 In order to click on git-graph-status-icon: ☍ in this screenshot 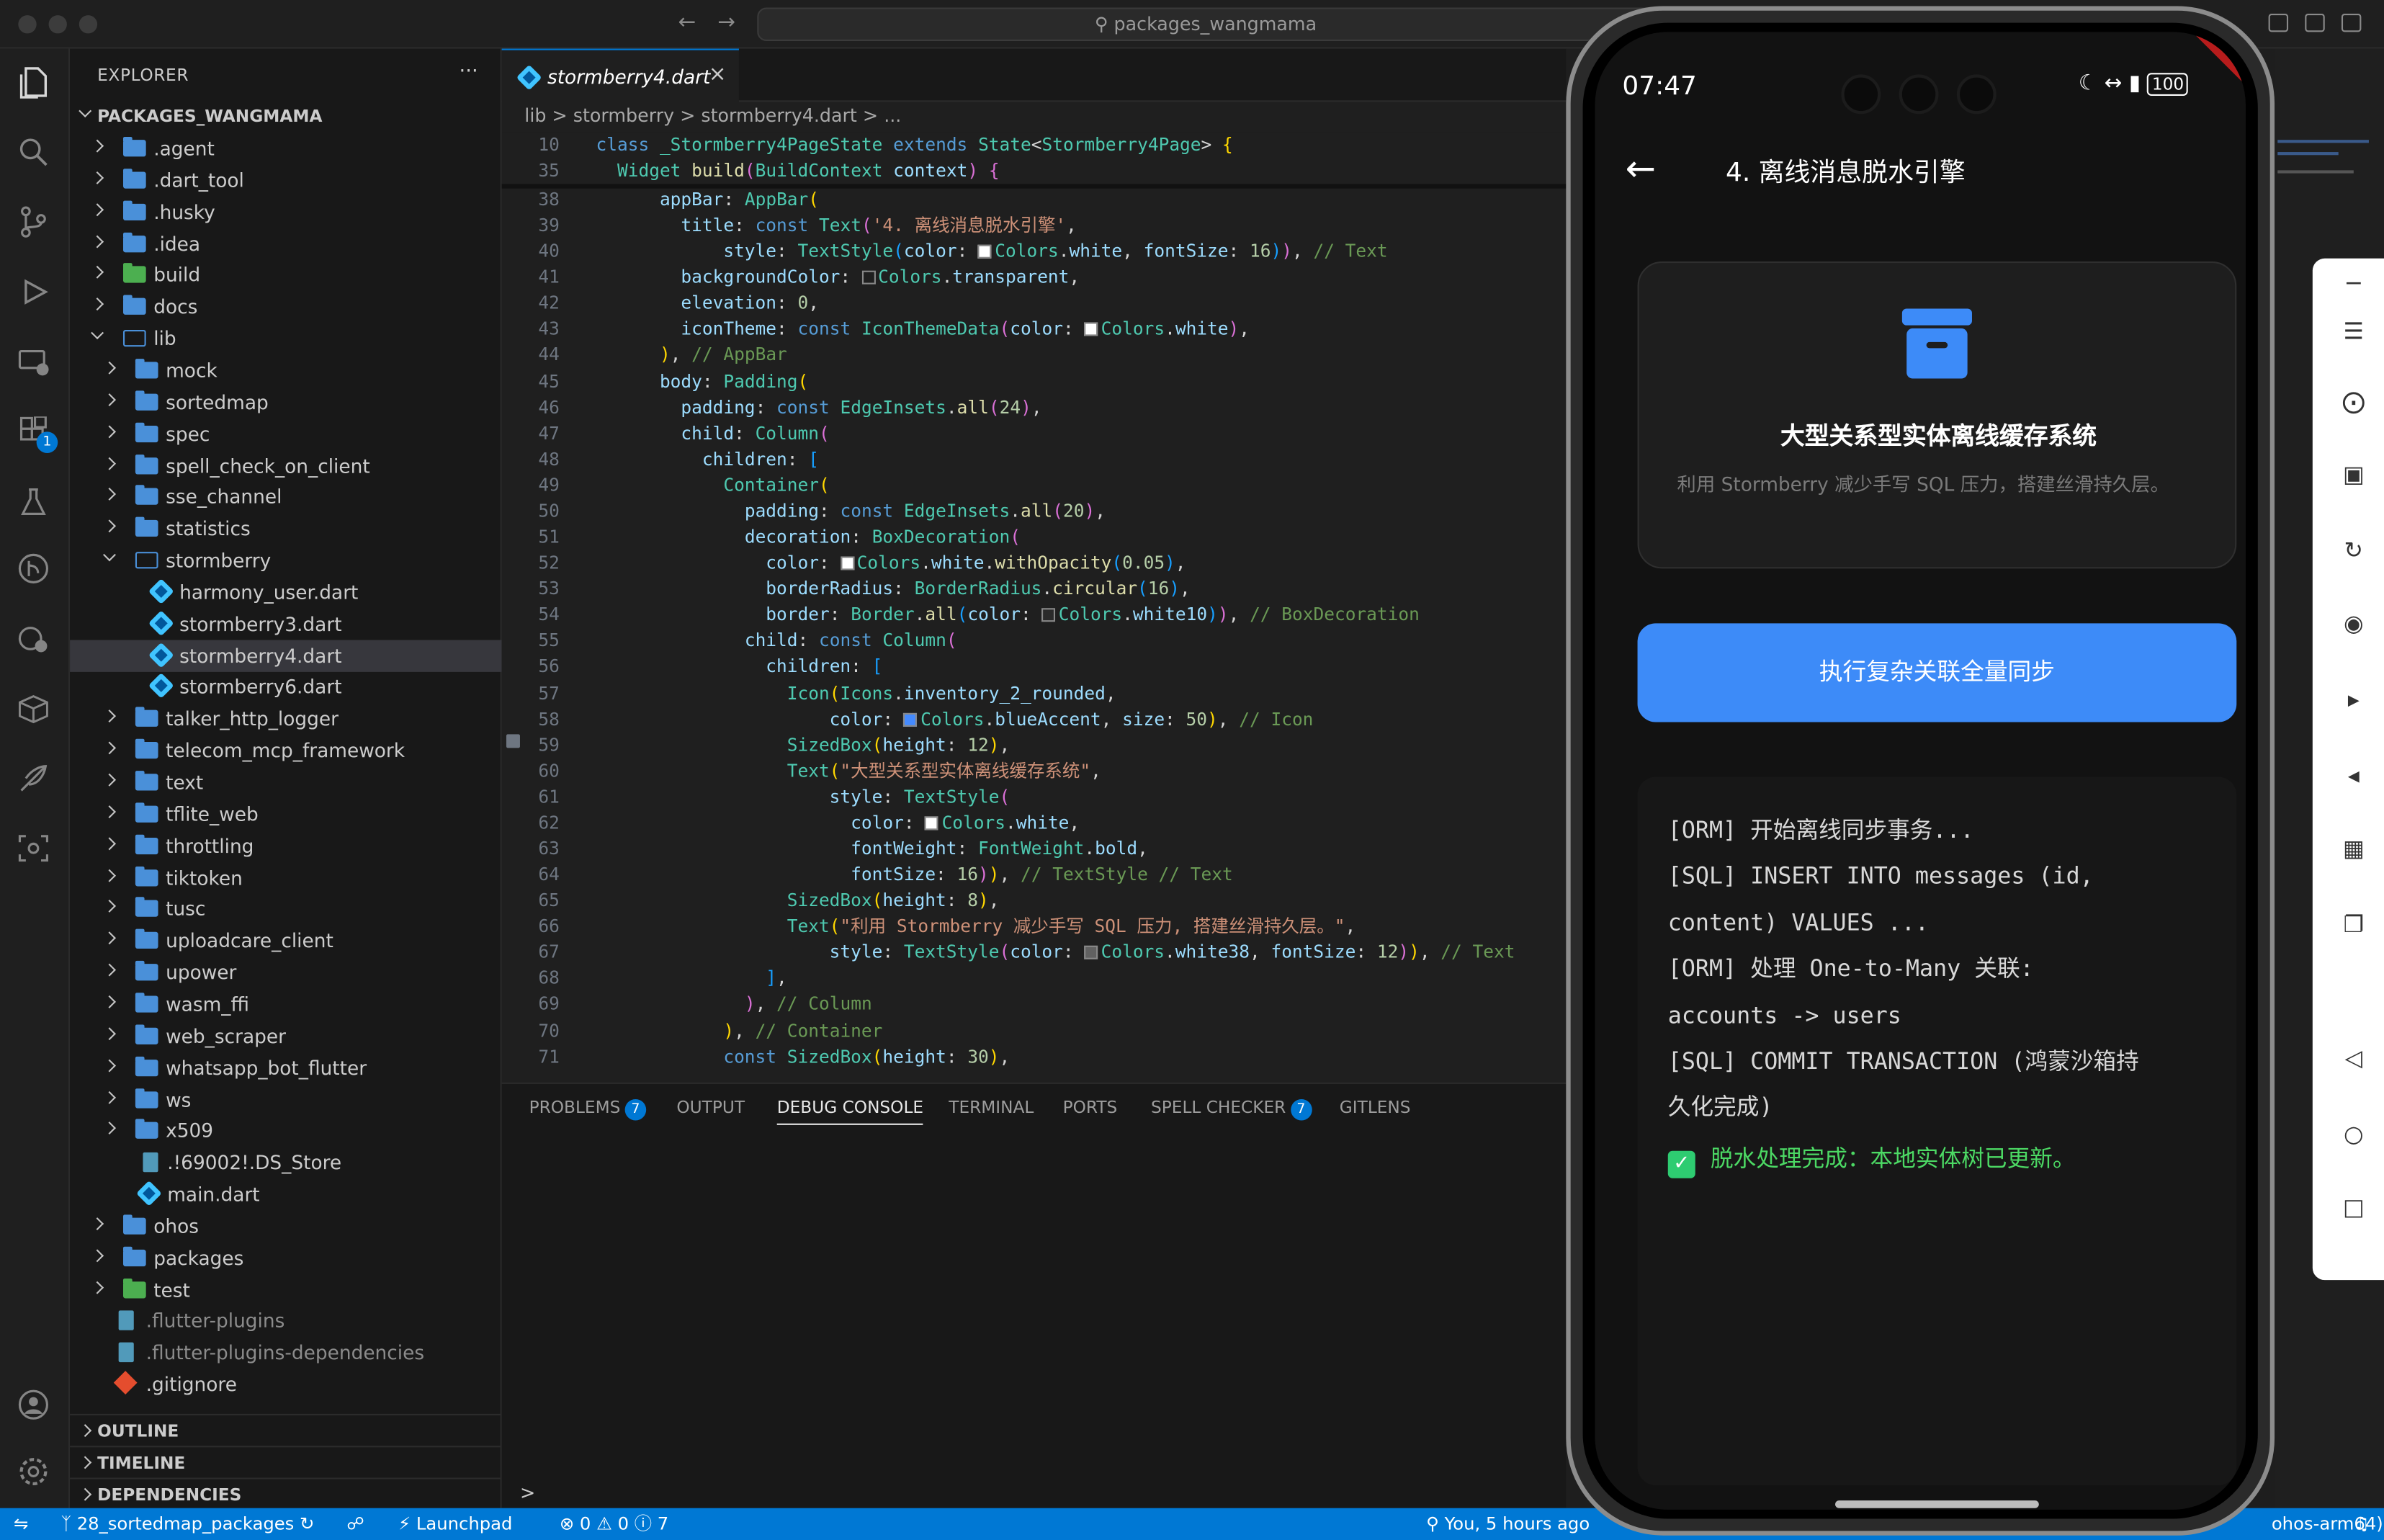, I will do `click(355, 1524)`.